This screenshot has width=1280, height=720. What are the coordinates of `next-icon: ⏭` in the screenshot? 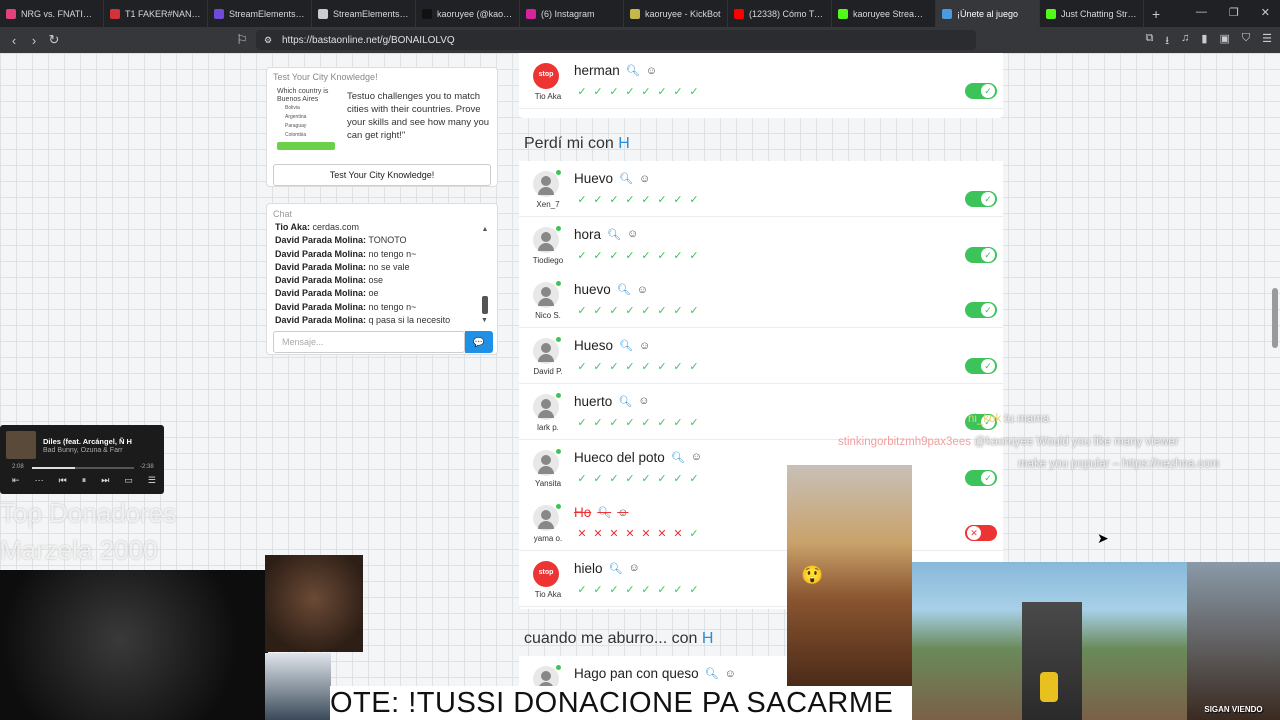 It's located at (105, 480).